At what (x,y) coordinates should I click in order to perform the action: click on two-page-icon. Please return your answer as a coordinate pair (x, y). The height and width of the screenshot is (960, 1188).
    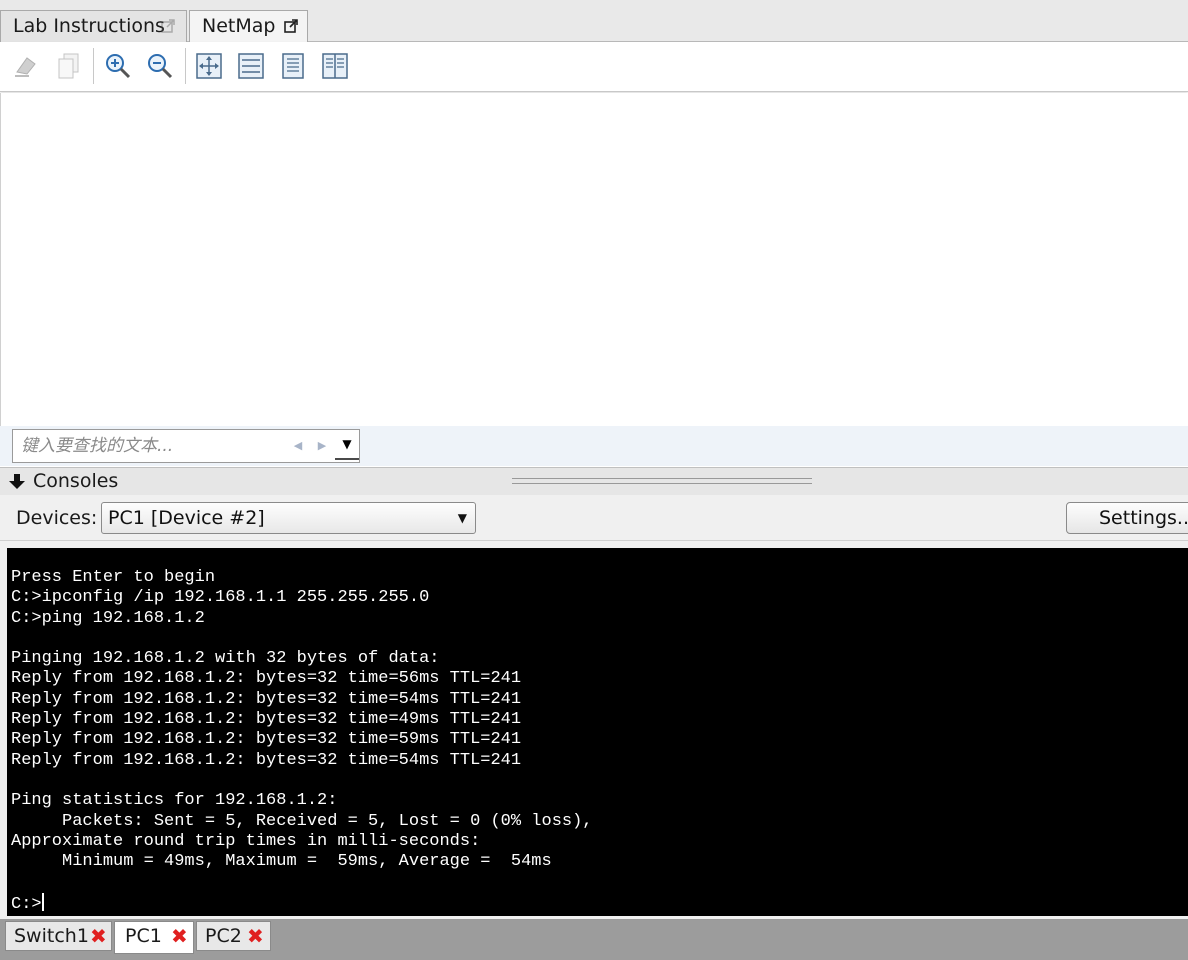
    Looking at the image, I should click on (335, 66).